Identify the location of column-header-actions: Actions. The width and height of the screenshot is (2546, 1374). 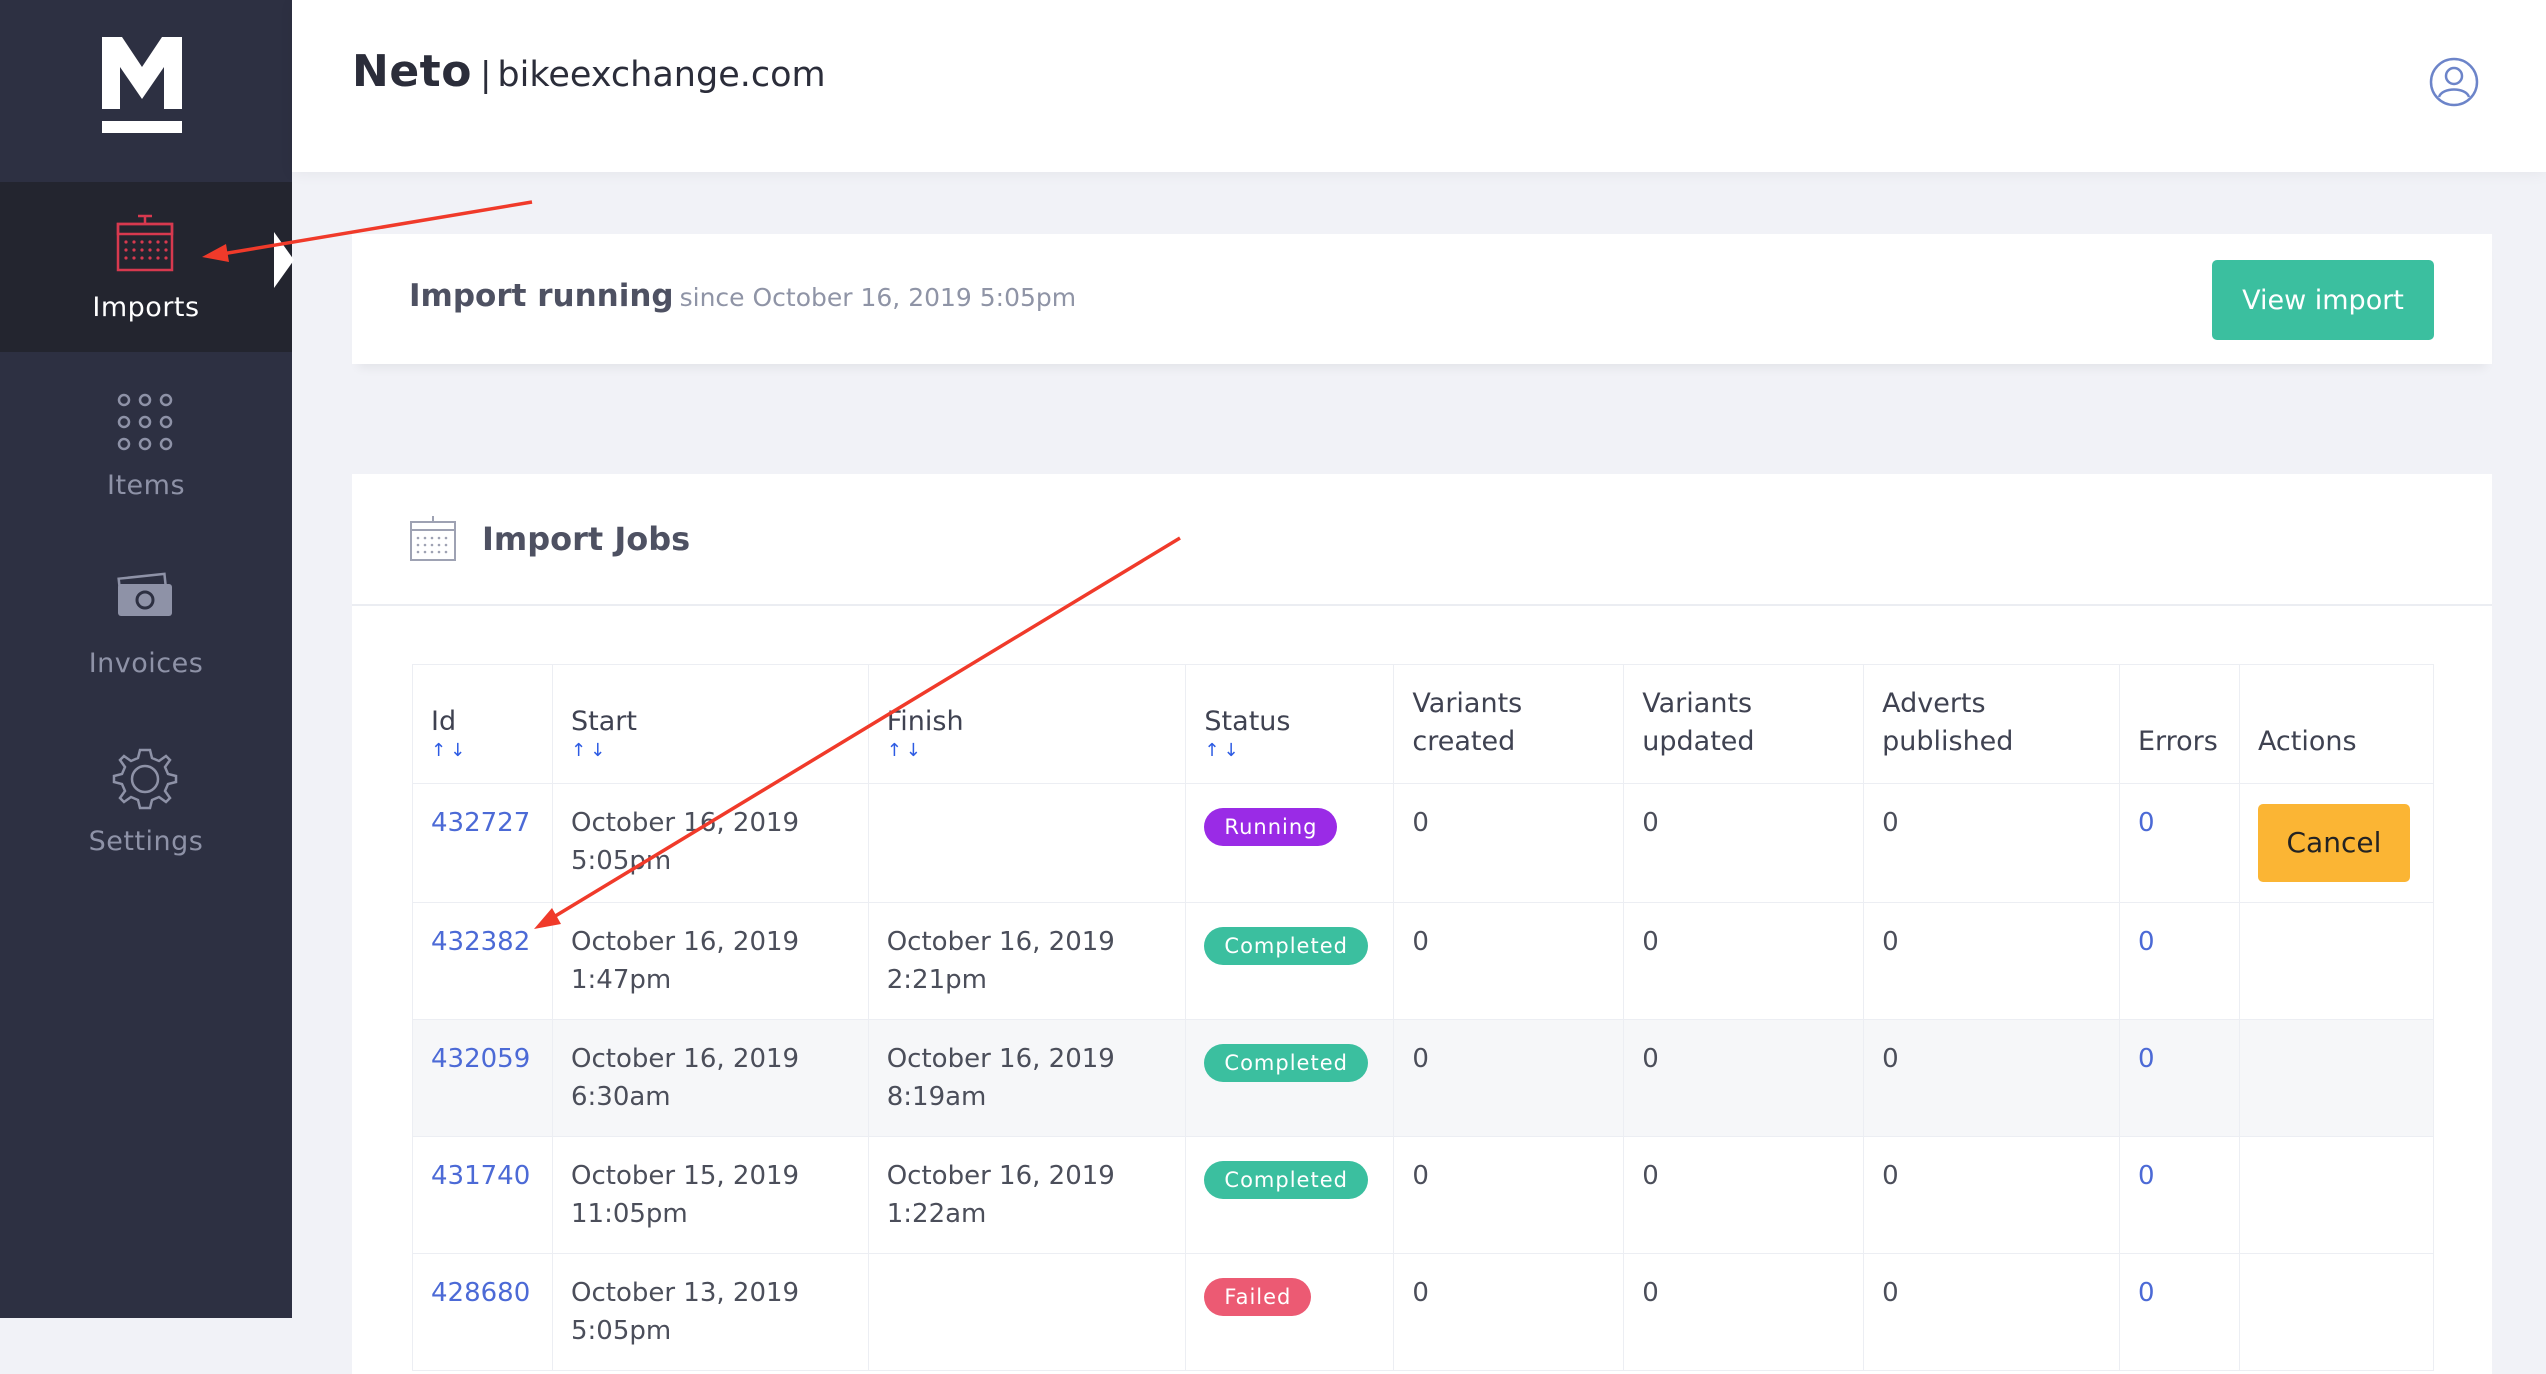
(2336, 724).